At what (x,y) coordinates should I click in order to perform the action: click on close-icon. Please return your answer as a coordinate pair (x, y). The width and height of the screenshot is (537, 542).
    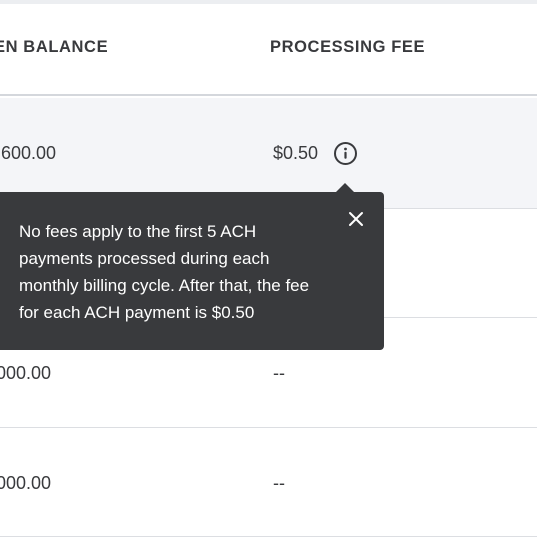
    Looking at the image, I should click on (356, 219).